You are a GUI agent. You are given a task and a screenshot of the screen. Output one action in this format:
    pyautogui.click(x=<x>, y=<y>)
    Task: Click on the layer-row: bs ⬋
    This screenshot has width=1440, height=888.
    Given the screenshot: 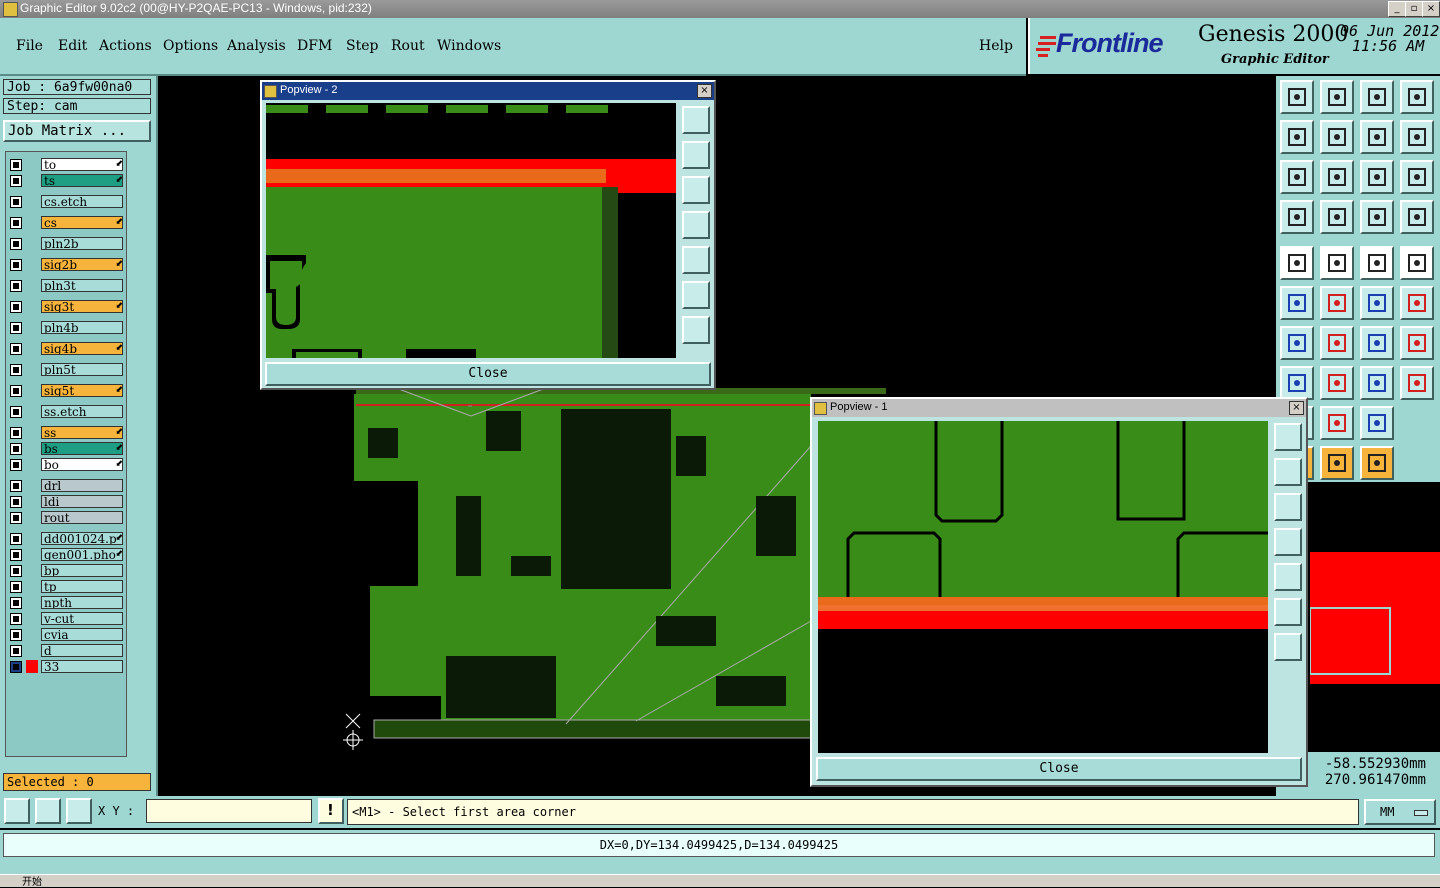 What is the action you would take?
    pyautogui.click(x=67, y=449)
    